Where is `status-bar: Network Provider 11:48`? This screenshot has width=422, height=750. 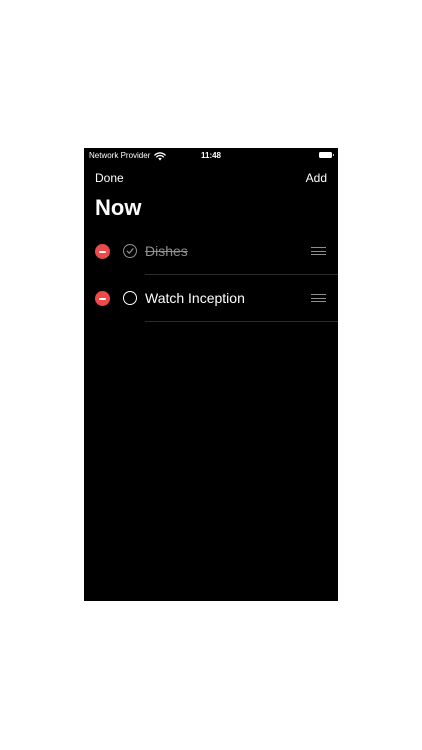 status-bar: Network Provider 11:48 is located at coordinates (211, 156).